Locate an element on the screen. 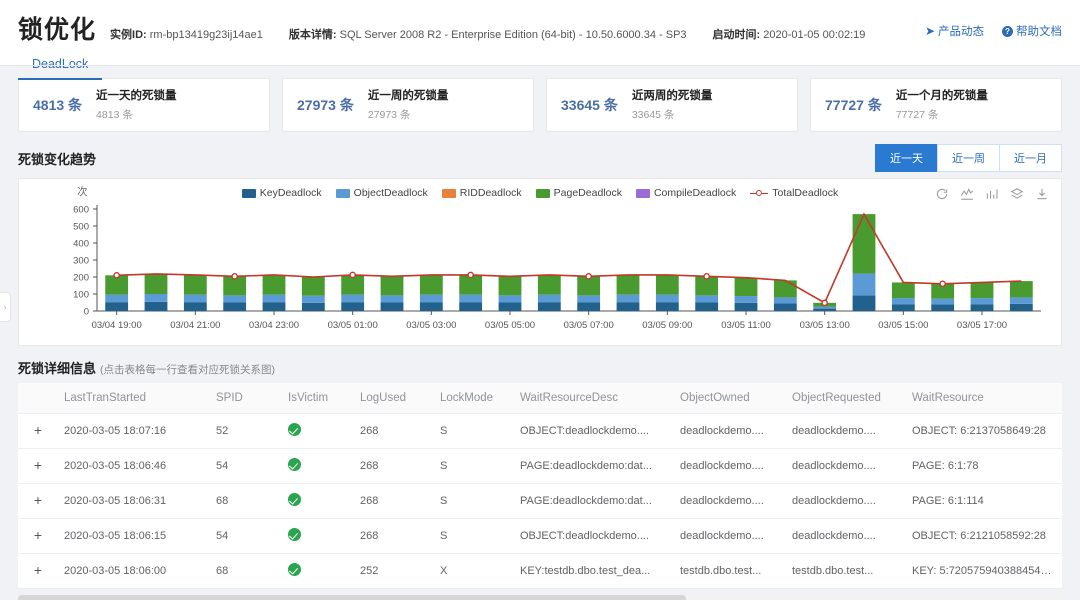 The image size is (1080, 600). stat-card-two-weeks: 33645 条 近两周的死锁量 33645 条 is located at coordinates (672, 105).